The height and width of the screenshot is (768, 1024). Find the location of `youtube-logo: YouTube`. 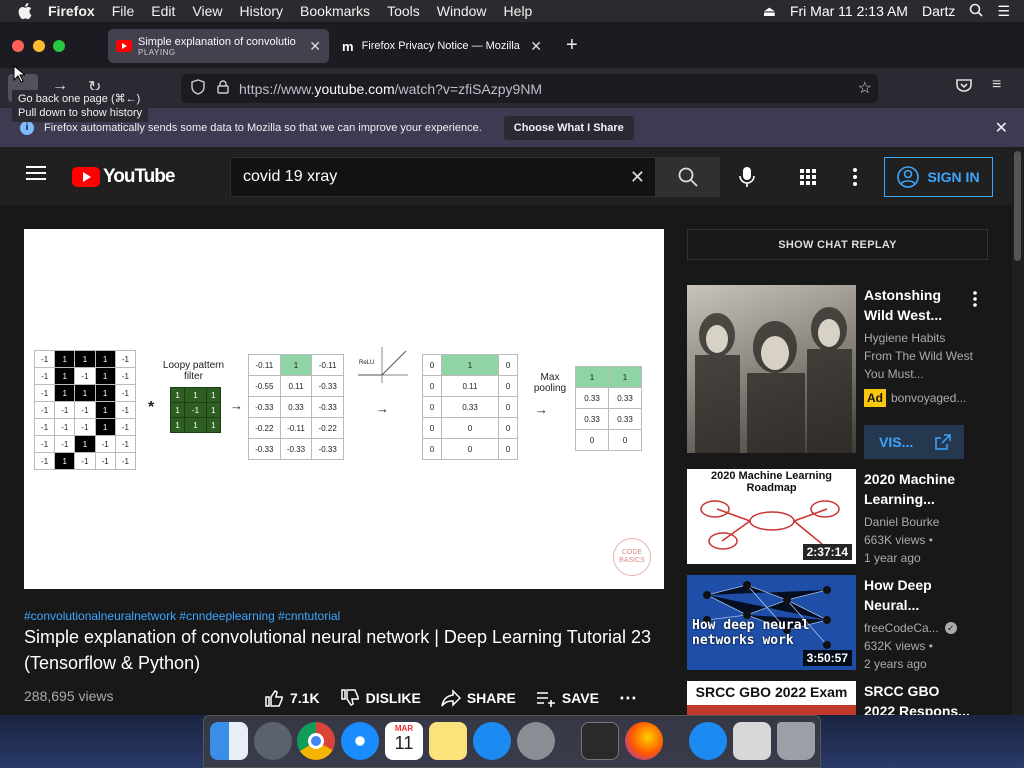

youtube-logo: YouTube is located at coordinates (123, 177).